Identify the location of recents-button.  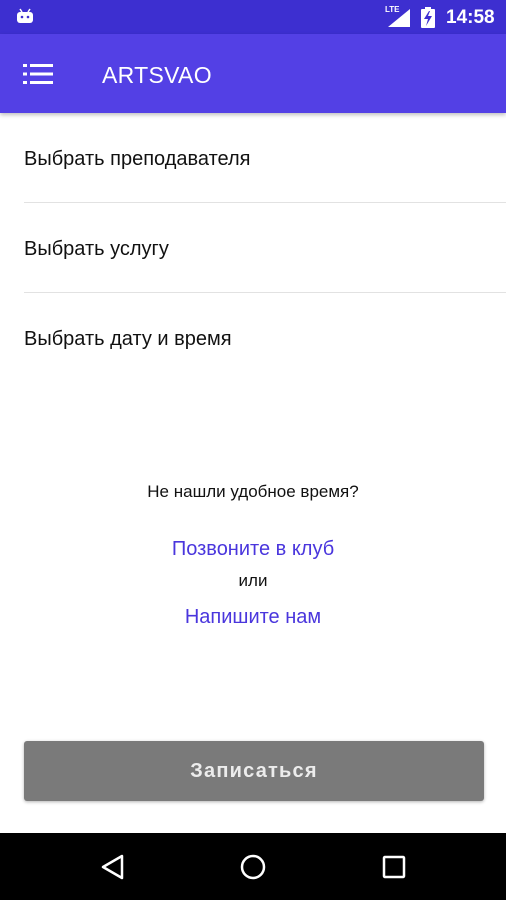
(394, 867).